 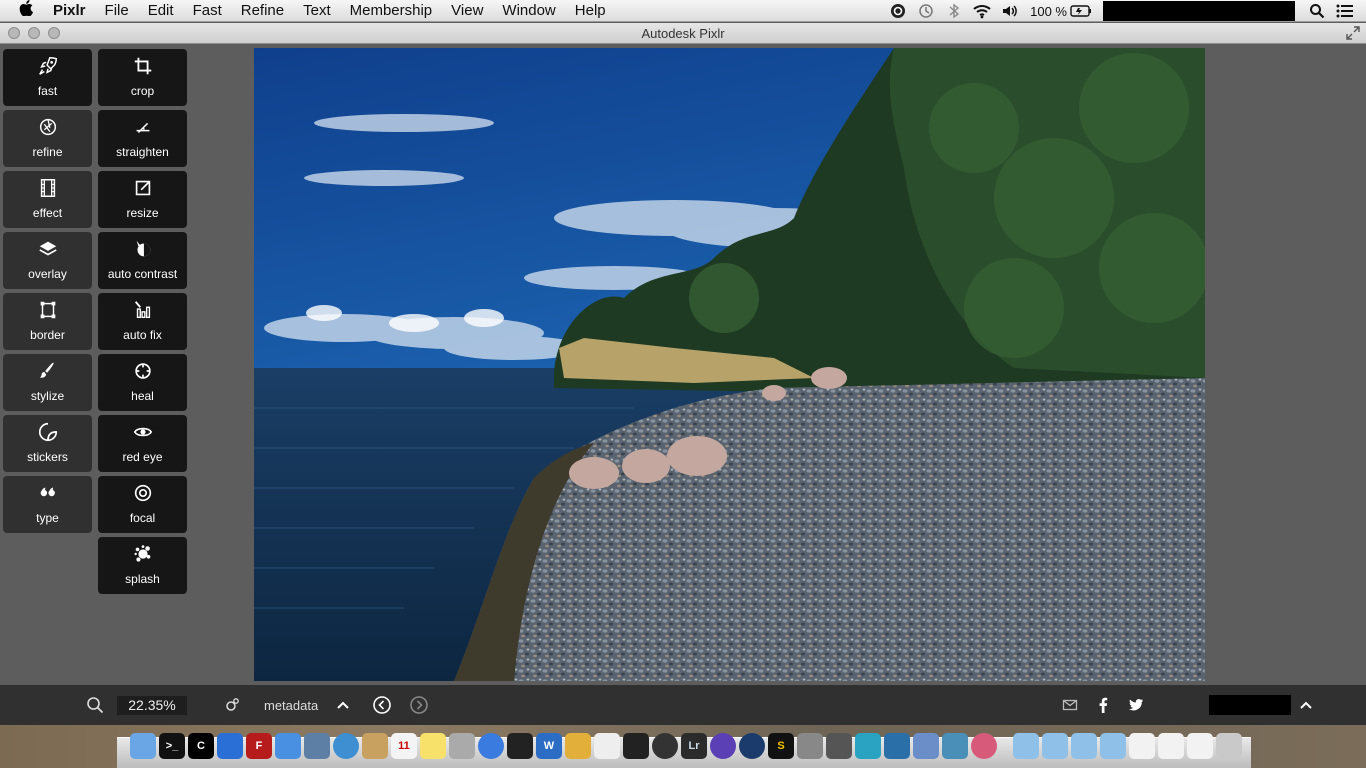 What do you see at coordinates (984, 746) in the screenshot?
I see `app-wheel-icon` at bounding box center [984, 746].